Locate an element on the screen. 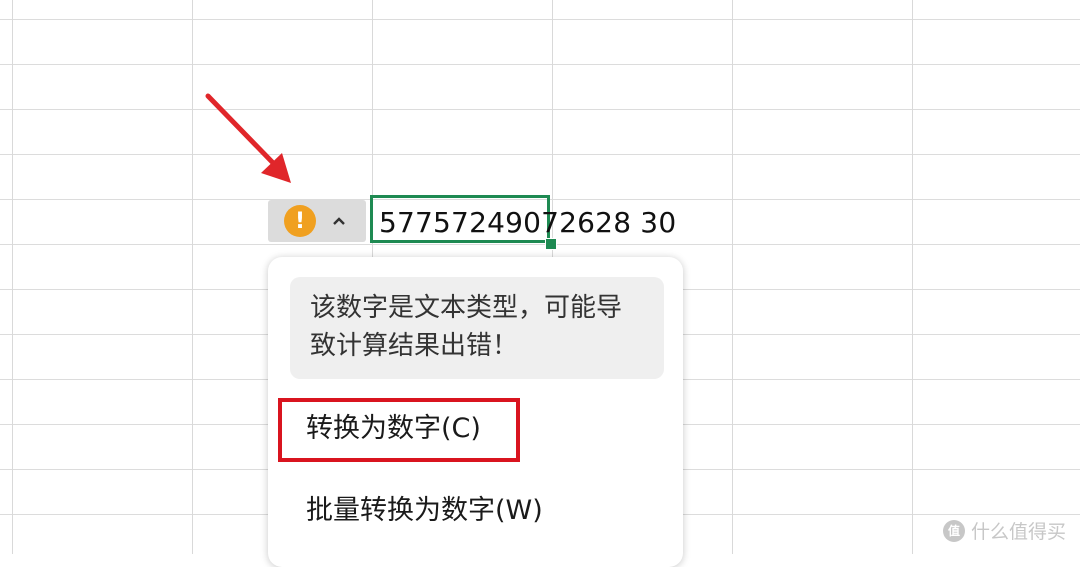  annotation-highlight-box is located at coordinates (399, 430).